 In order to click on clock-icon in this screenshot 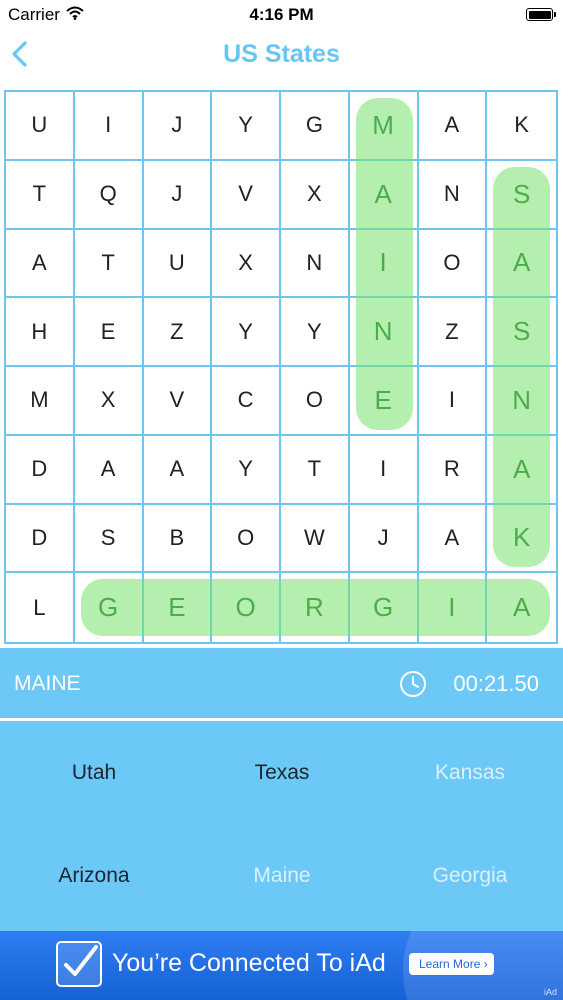, I will do `click(413, 686)`.